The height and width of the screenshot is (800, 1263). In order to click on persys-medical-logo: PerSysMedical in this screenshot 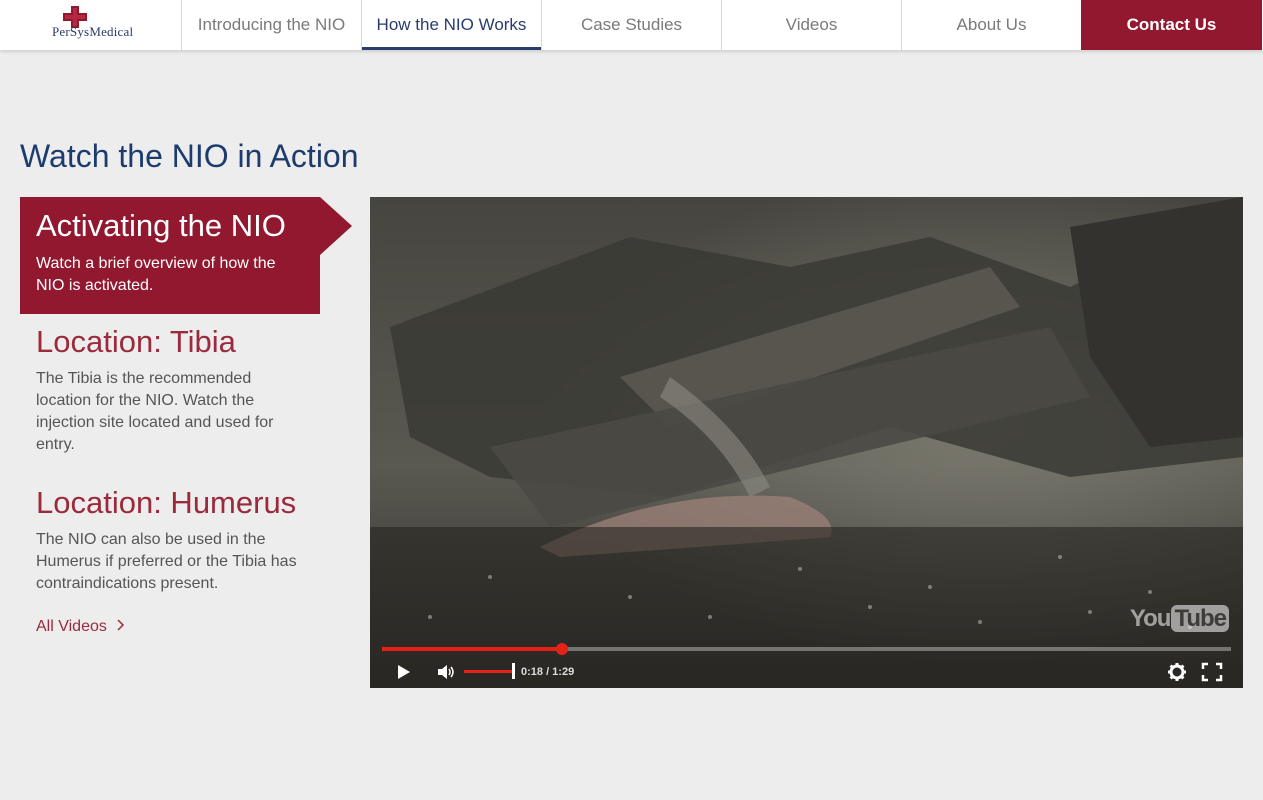, I will do `click(90, 25)`.